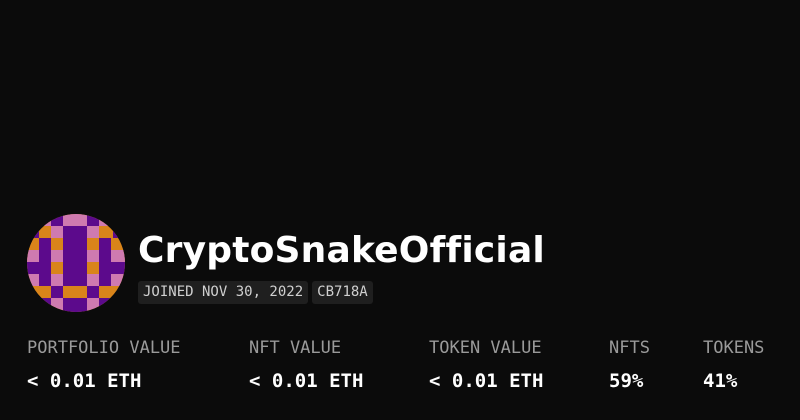 The height and width of the screenshot is (420, 800). I want to click on username: CryptoSnakeOfficial, so click(341, 250).